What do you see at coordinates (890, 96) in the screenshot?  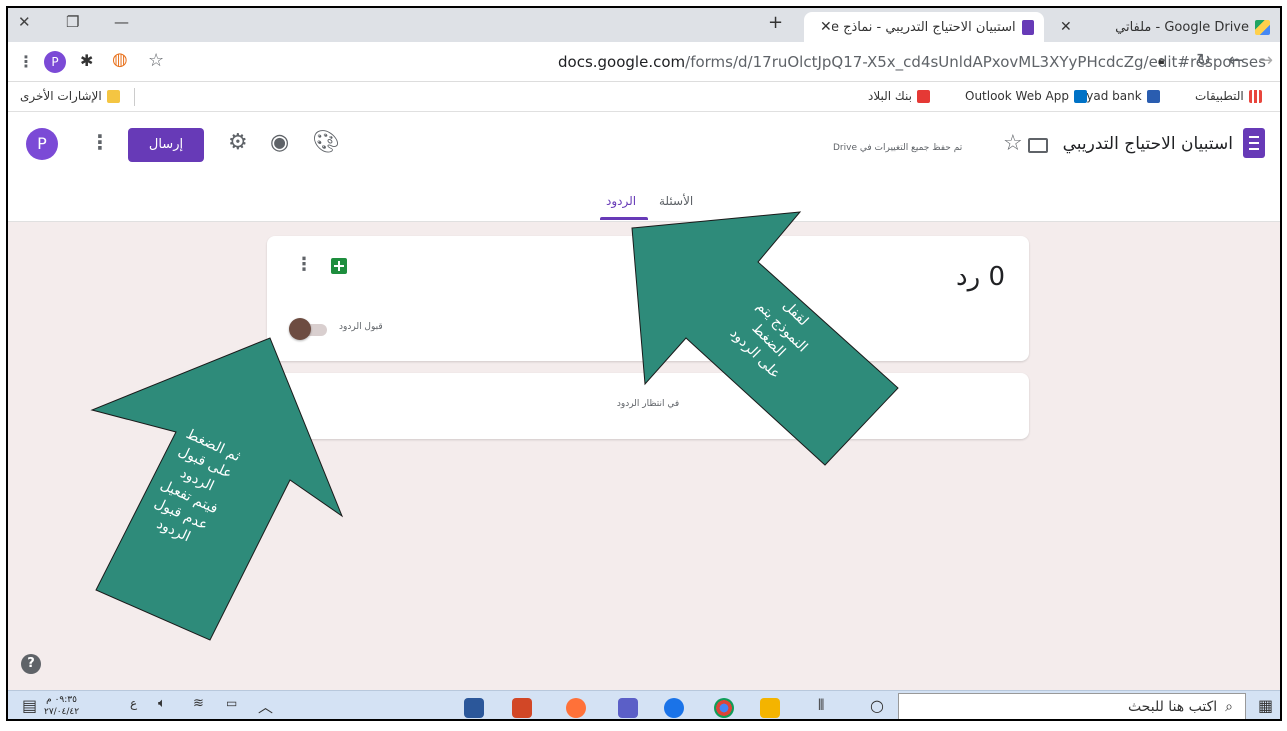 I see `bookmark-albilad-label: بنك البلاد` at bounding box center [890, 96].